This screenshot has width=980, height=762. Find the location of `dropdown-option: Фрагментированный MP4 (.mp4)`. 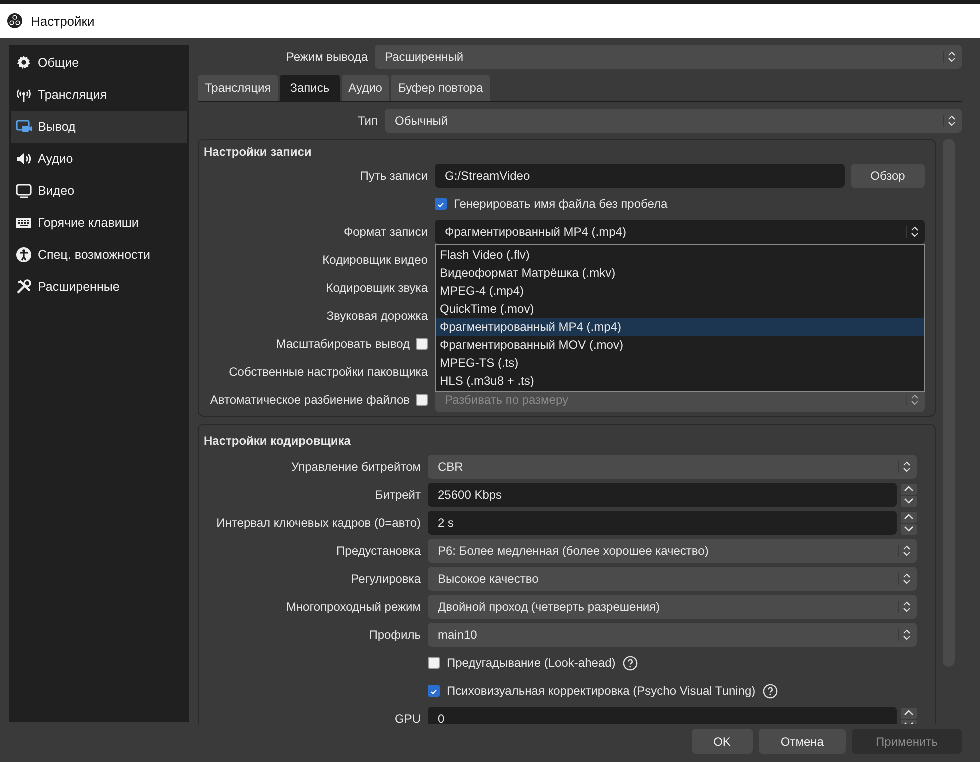

dropdown-option: Фрагментированный MP4 (.mp4) is located at coordinates (680, 327).